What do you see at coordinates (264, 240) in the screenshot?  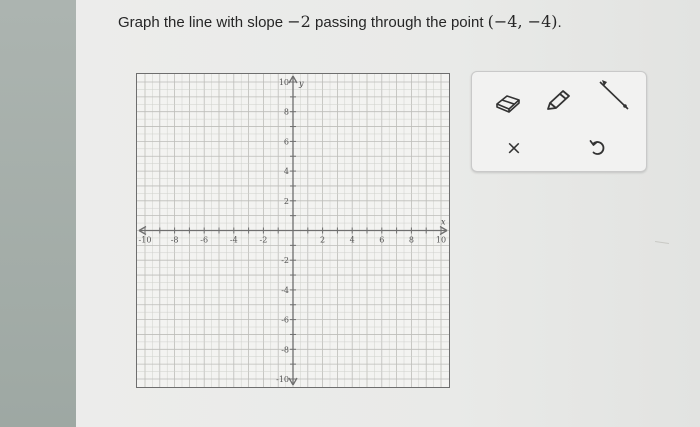 I see `x-tick-label: -2` at bounding box center [264, 240].